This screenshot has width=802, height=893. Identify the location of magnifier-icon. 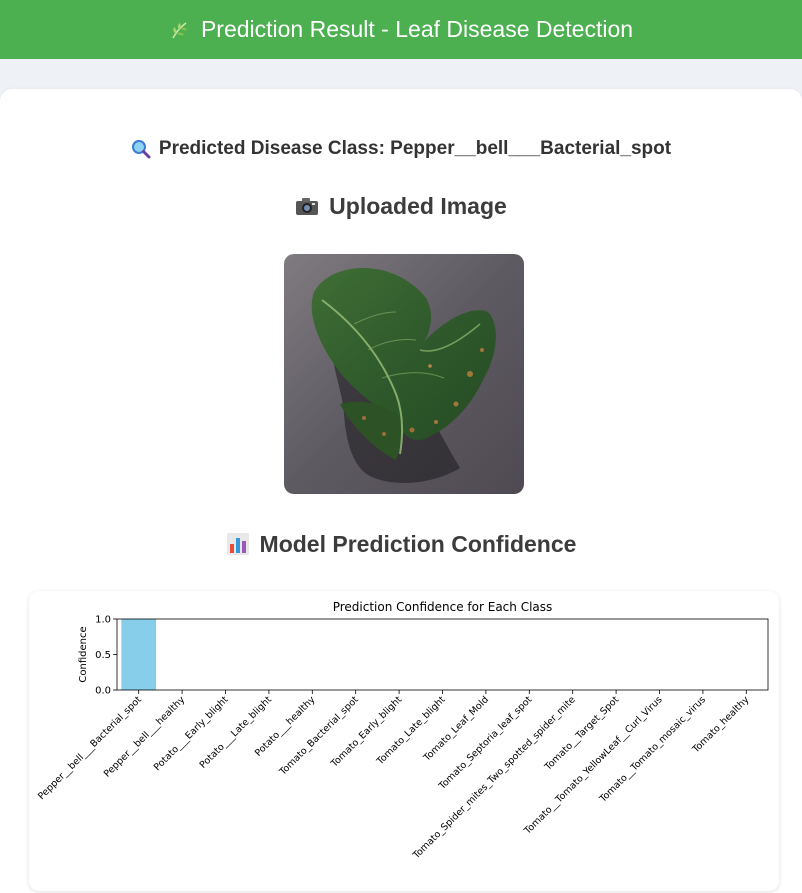
(141, 149).